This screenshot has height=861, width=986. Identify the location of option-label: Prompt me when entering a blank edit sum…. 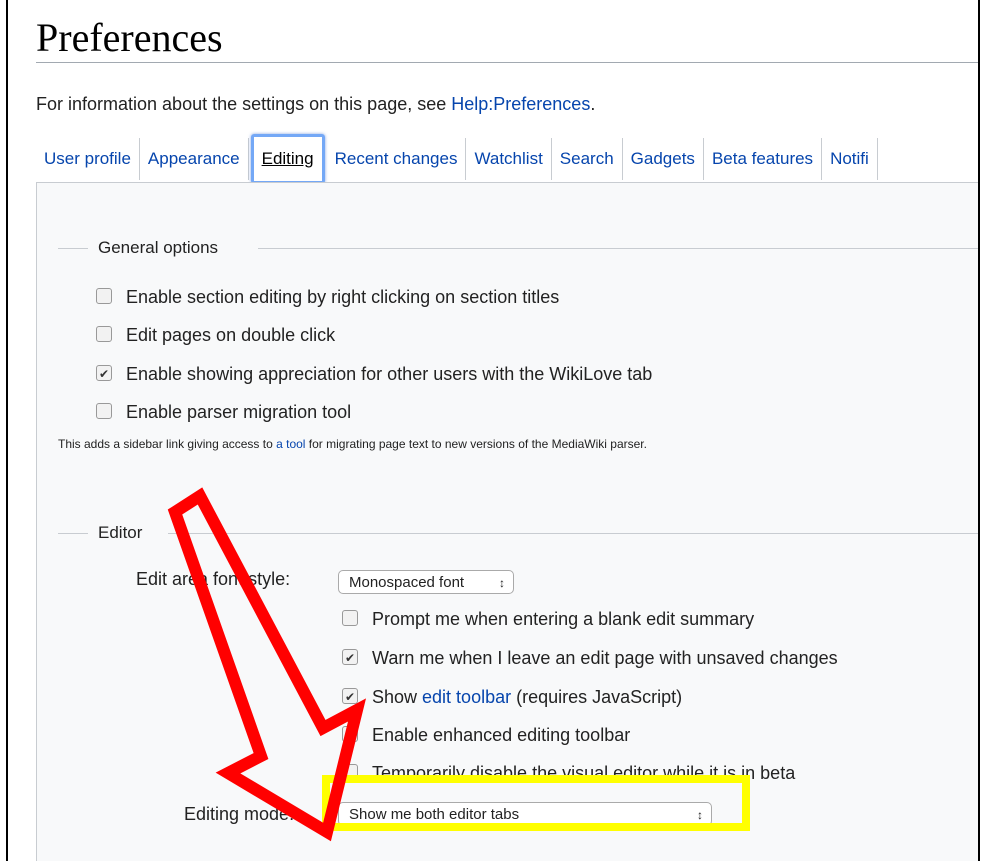
(563, 619).